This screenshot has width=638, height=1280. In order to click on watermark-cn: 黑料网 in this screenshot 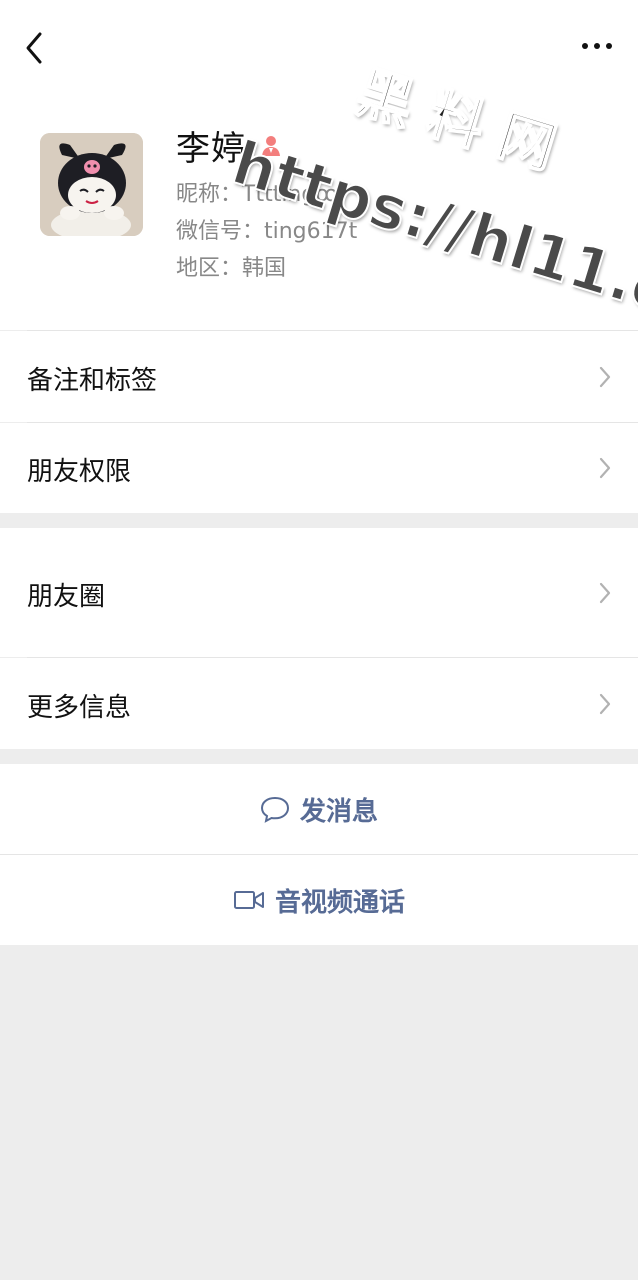, I will do `click(464, 123)`.